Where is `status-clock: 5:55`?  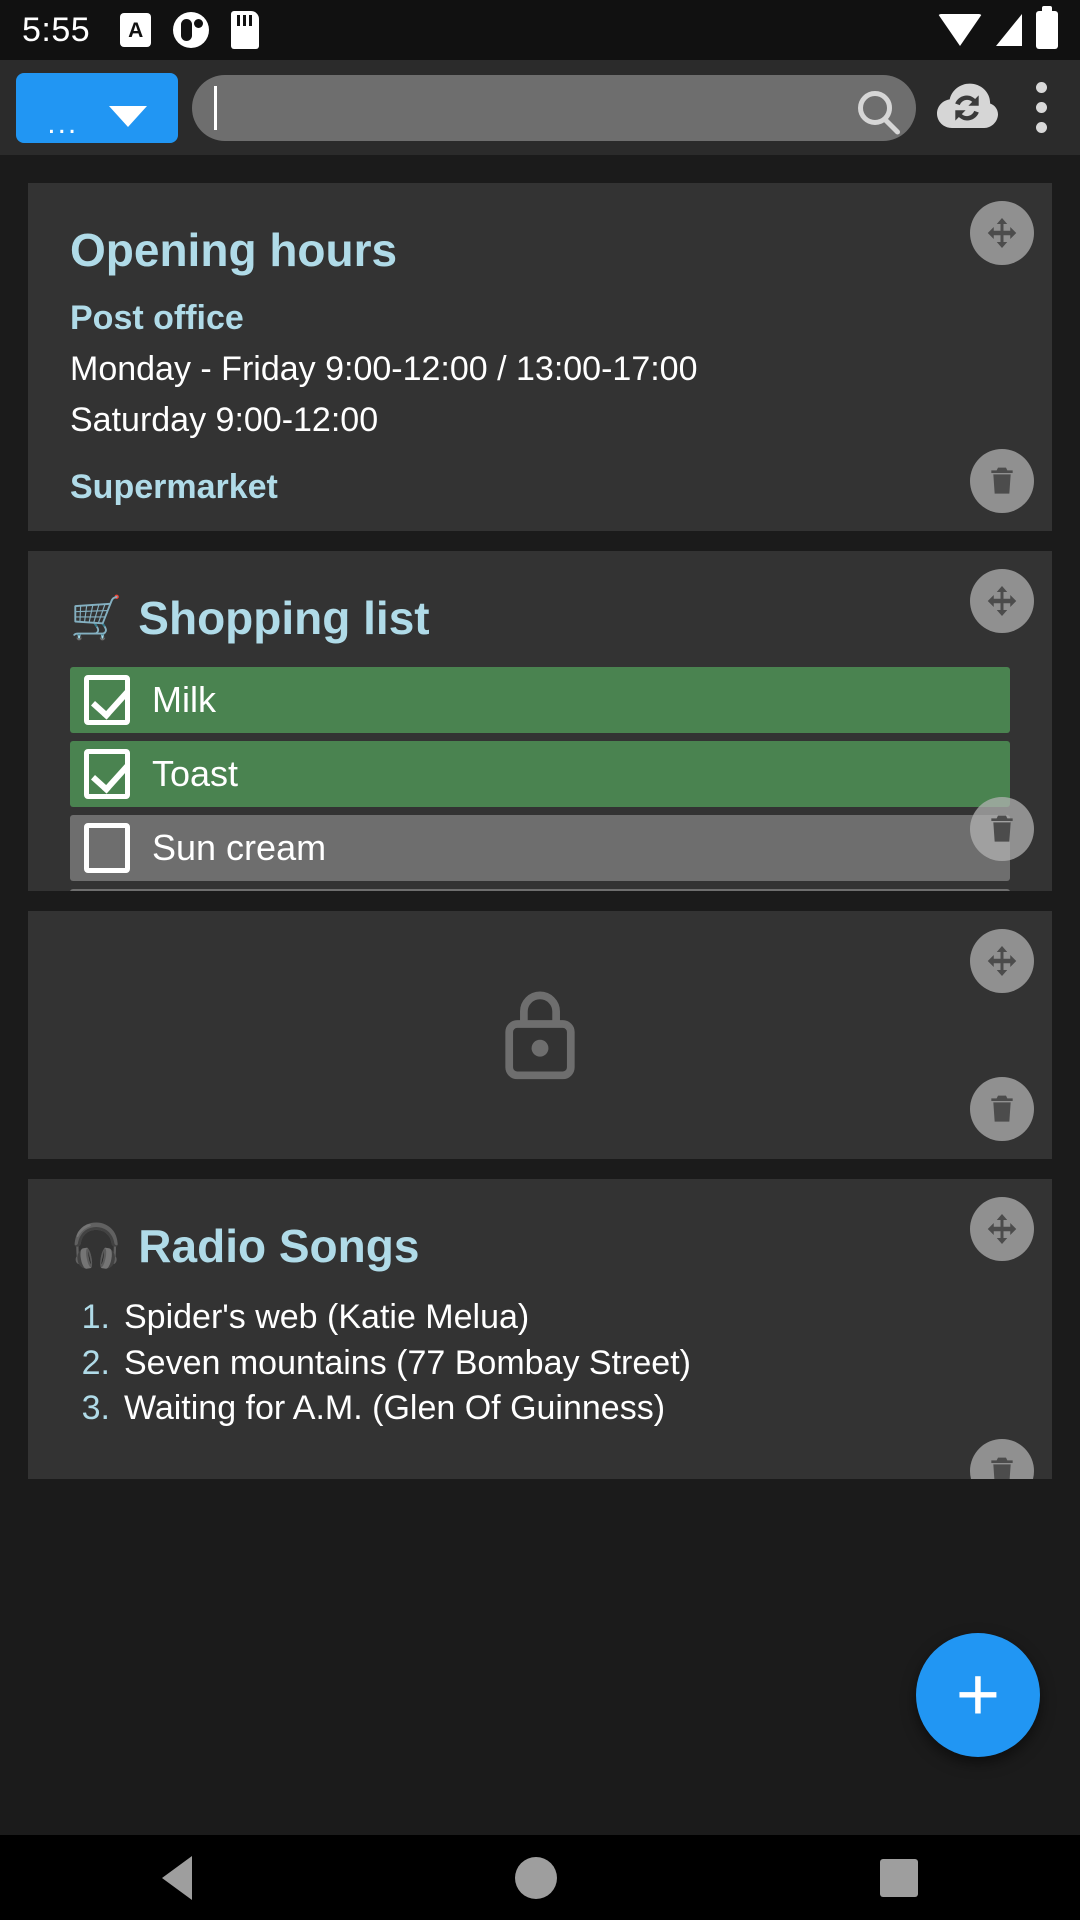 status-clock: 5:55 is located at coordinates (56, 29).